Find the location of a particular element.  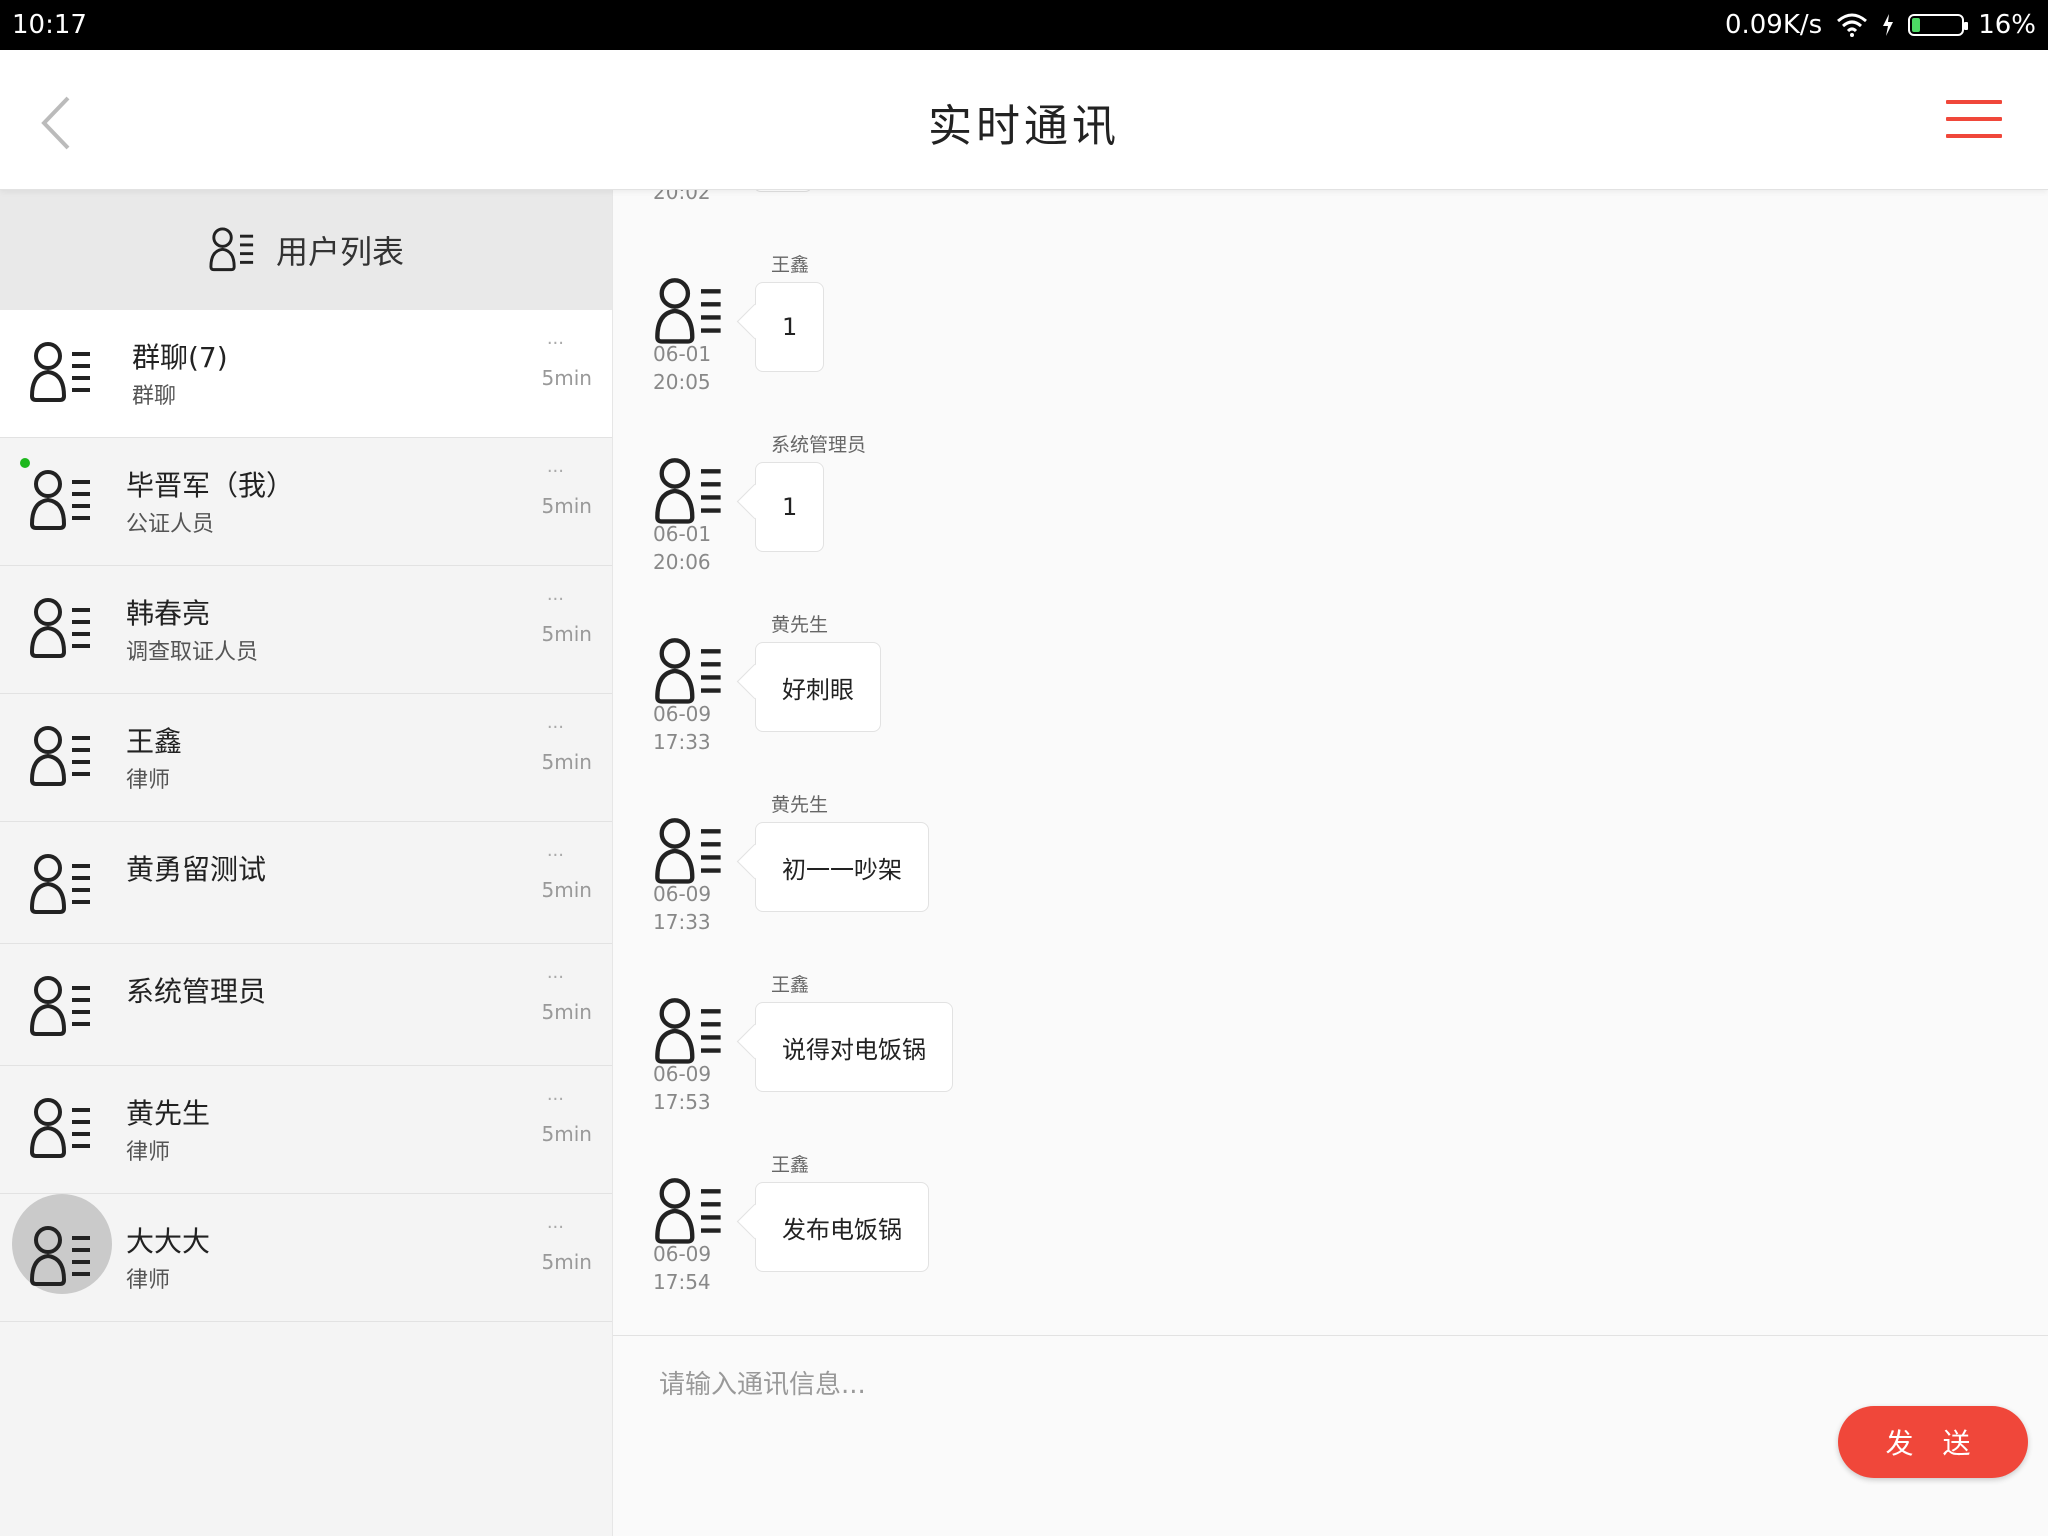

chat-message: 06-01 20:05 王鑫 1 is located at coordinates (1303, 340).